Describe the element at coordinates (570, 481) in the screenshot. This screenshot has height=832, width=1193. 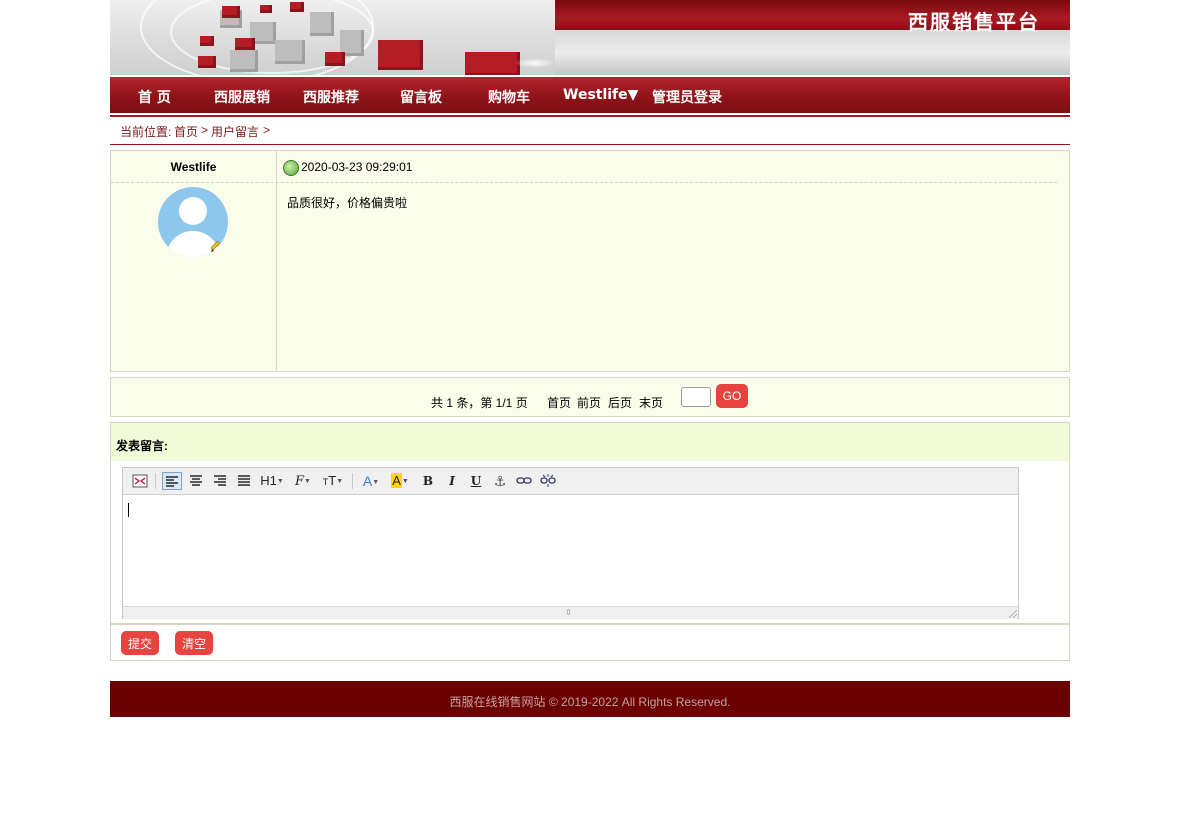
I see `editor-toolbar: H1▼ F▼ TT▼ A▼ A▼ B I U ⚓` at that location.